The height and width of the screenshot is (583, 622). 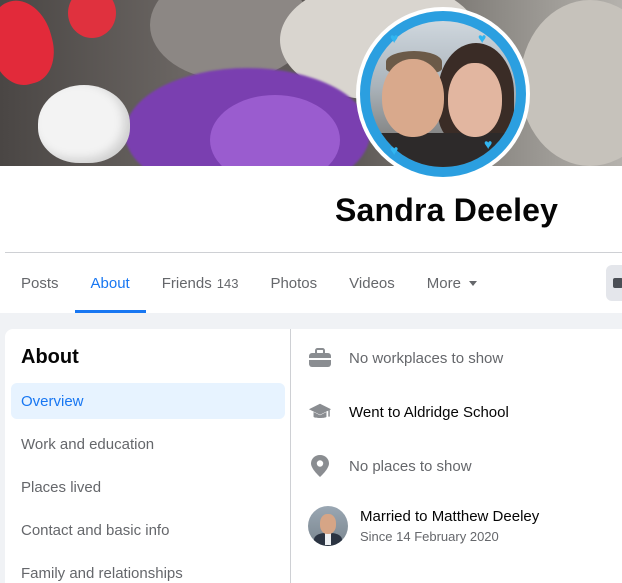 What do you see at coordinates (320, 358) in the screenshot?
I see `briefcase-icon` at bounding box center [320, 358].